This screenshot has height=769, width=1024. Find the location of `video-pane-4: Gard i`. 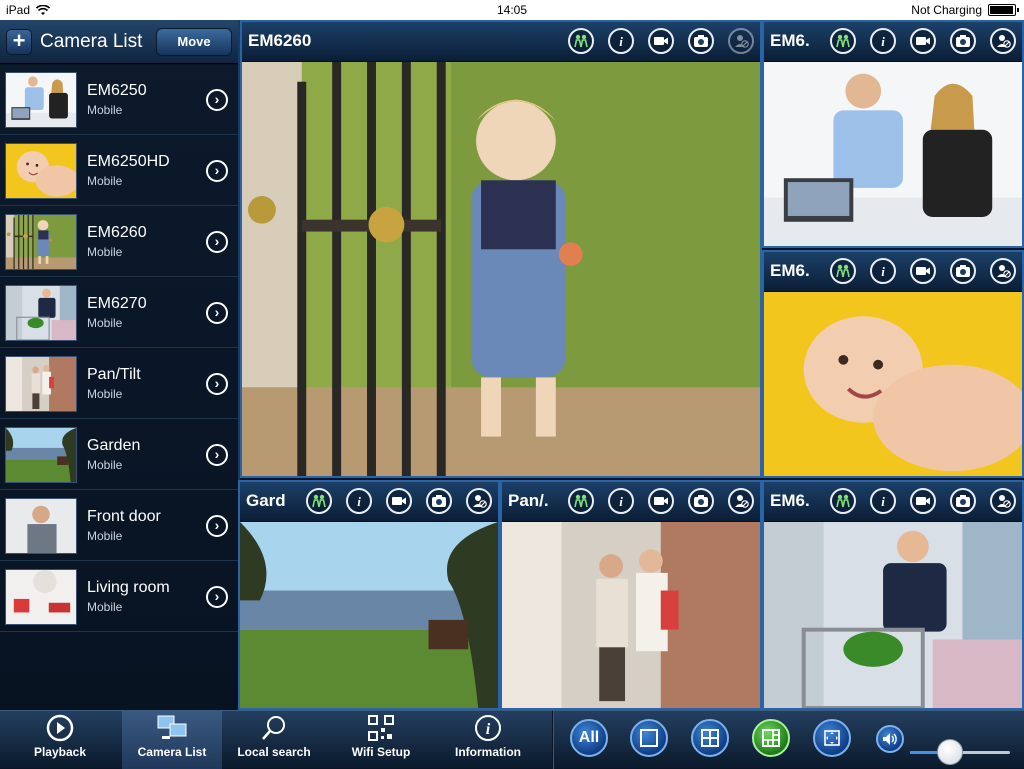

video-pane-4: Gard i is located at coordinates (369, 595).